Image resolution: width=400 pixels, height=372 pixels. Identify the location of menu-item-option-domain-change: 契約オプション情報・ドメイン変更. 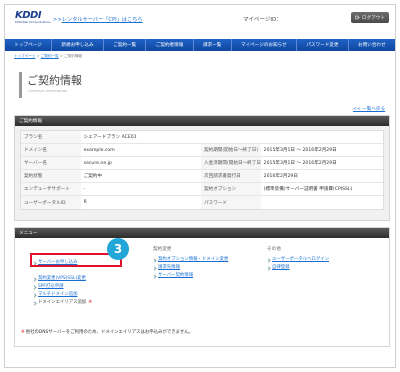
(190, 260).